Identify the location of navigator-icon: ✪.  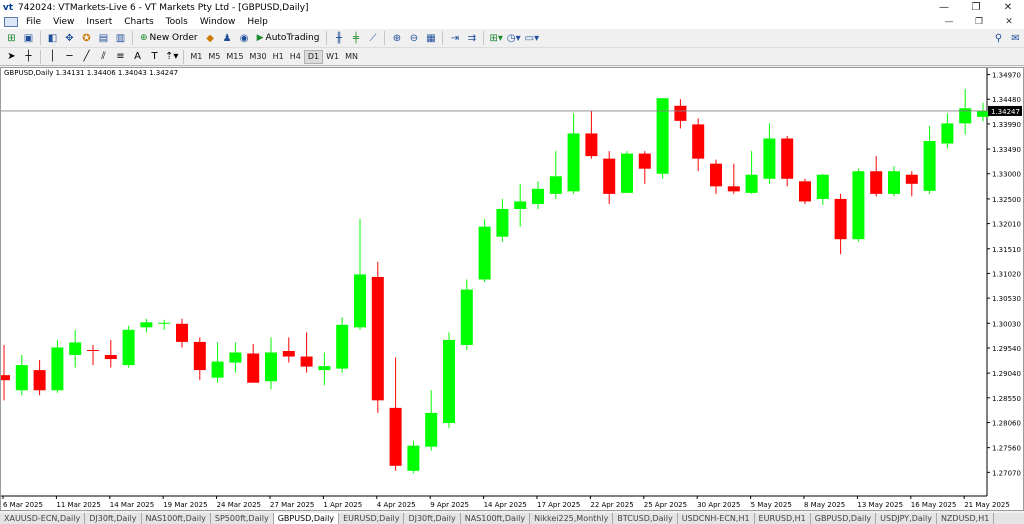
(86, 38).